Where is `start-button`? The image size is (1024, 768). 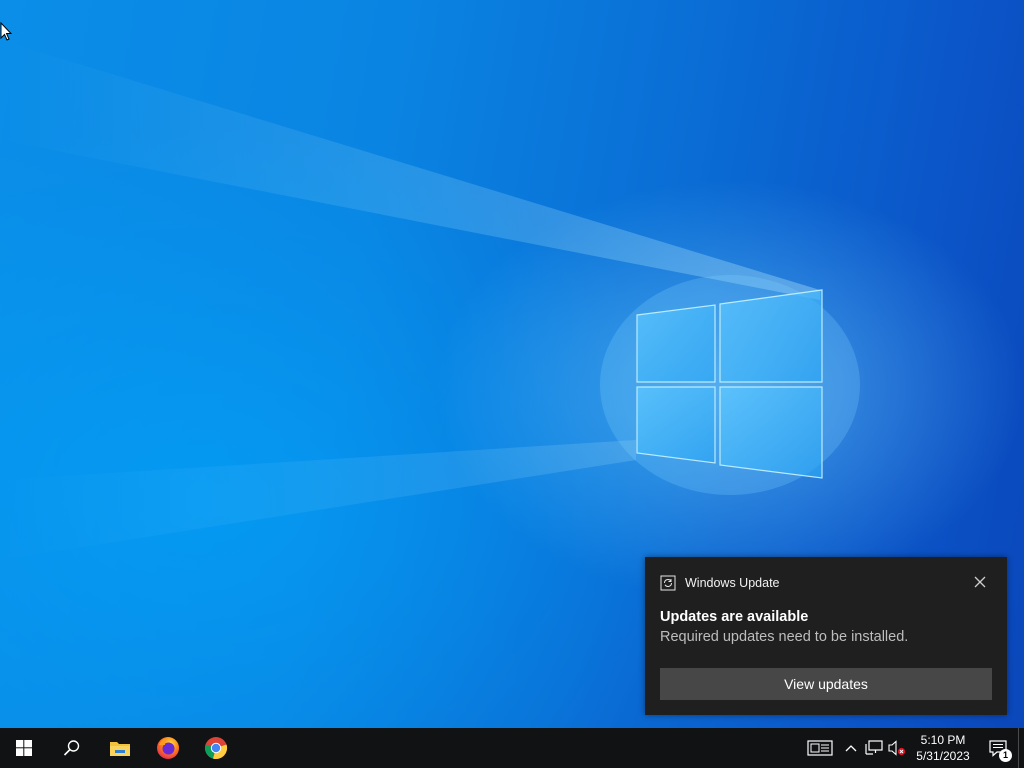
start-button is located at coordinates (24, 748).